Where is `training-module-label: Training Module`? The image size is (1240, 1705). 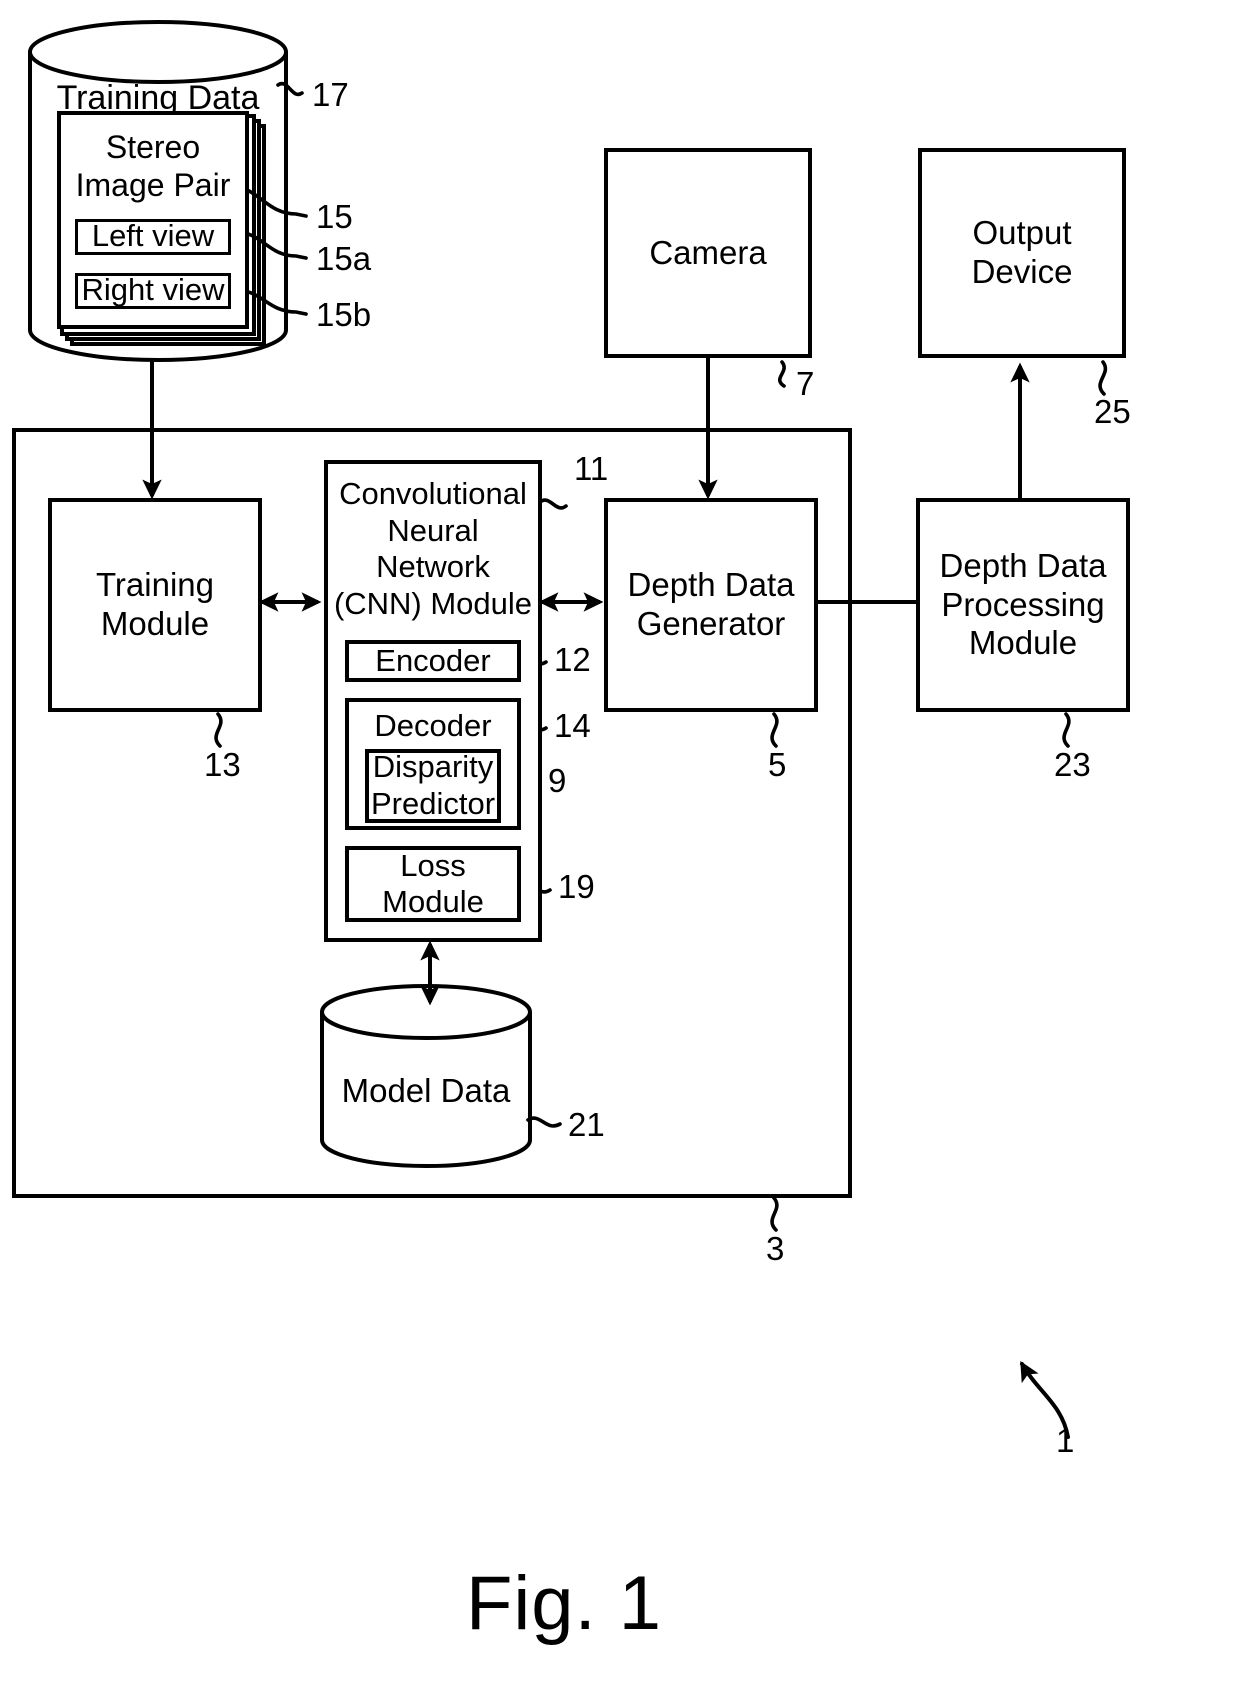
training-module-label: Training Module is located at coordinates (155, 604).